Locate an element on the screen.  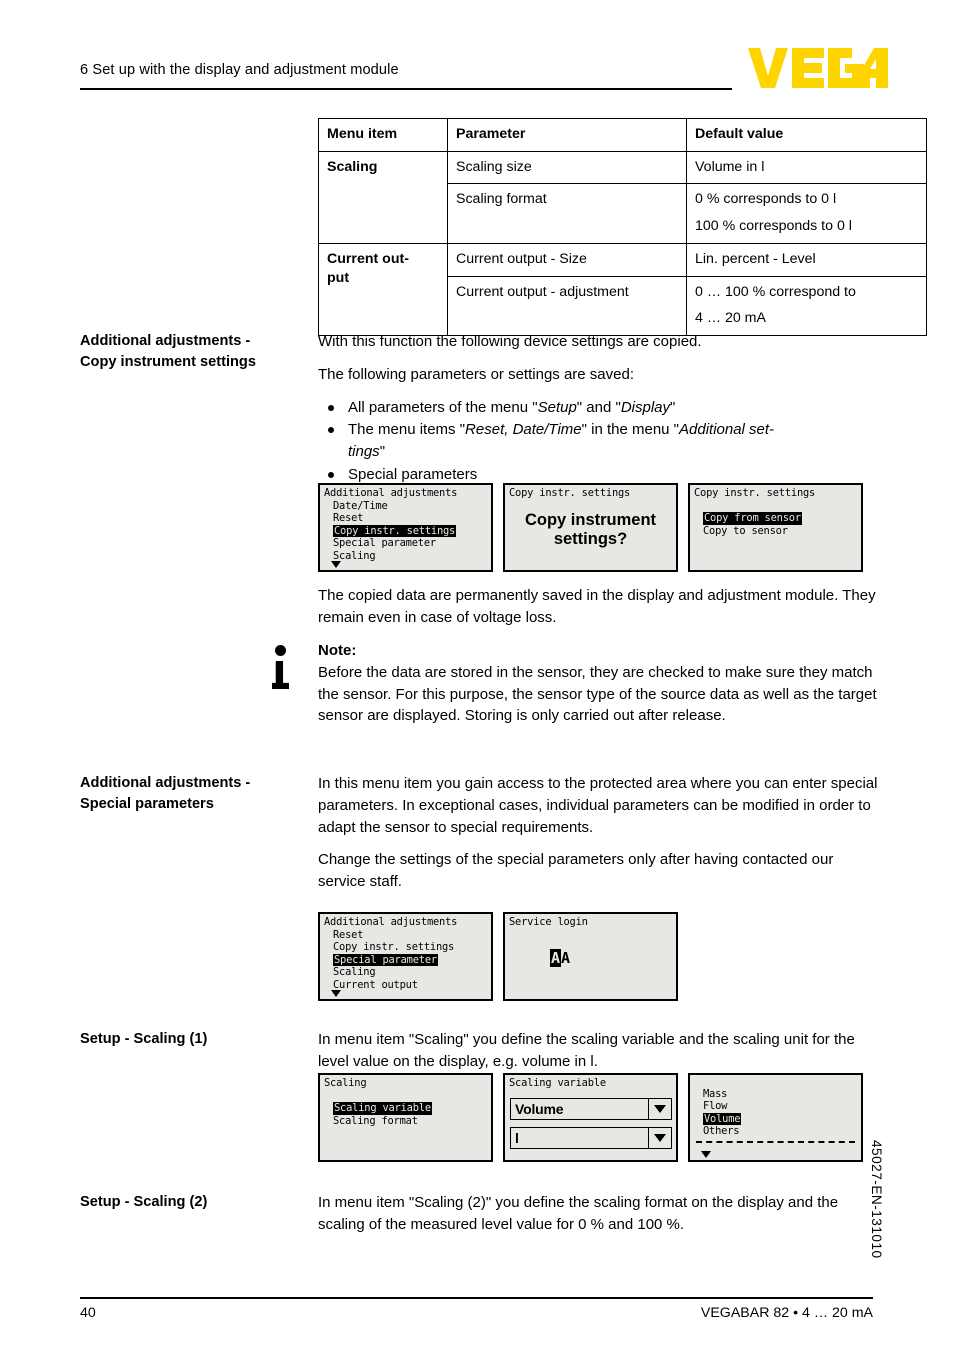
lcd-screen-service-login: Service login AA is located at coordinates (590, 956).